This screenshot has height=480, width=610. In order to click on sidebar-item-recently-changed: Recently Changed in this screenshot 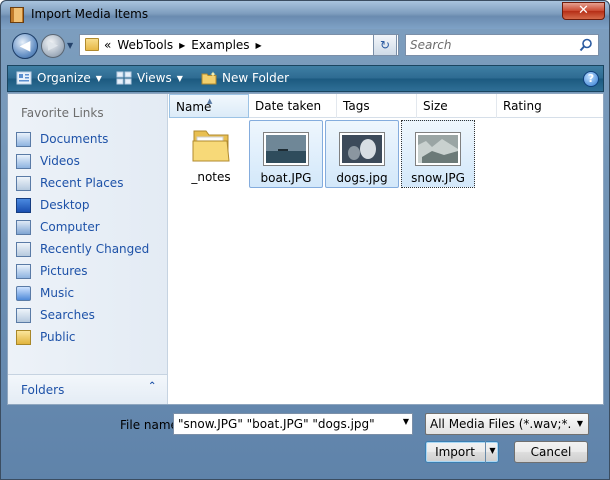, I will do `click(90, 249)`.